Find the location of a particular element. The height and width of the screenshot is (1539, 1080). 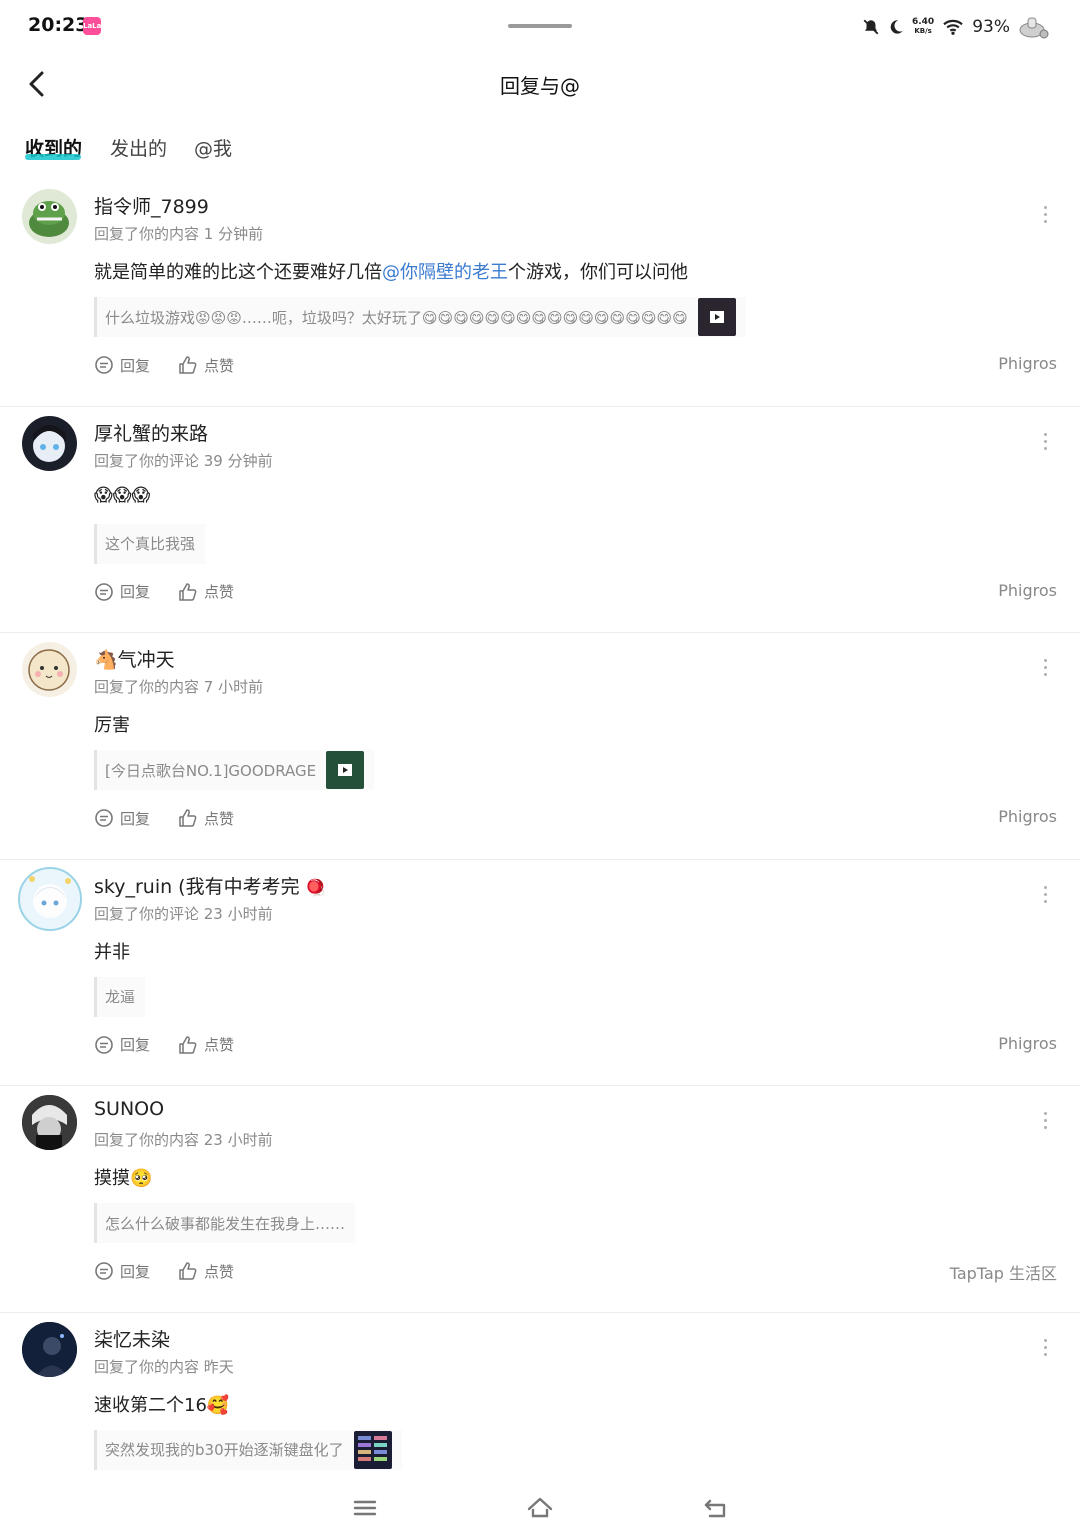

page-title: 回复与@ is located at coordinates (540, 86).